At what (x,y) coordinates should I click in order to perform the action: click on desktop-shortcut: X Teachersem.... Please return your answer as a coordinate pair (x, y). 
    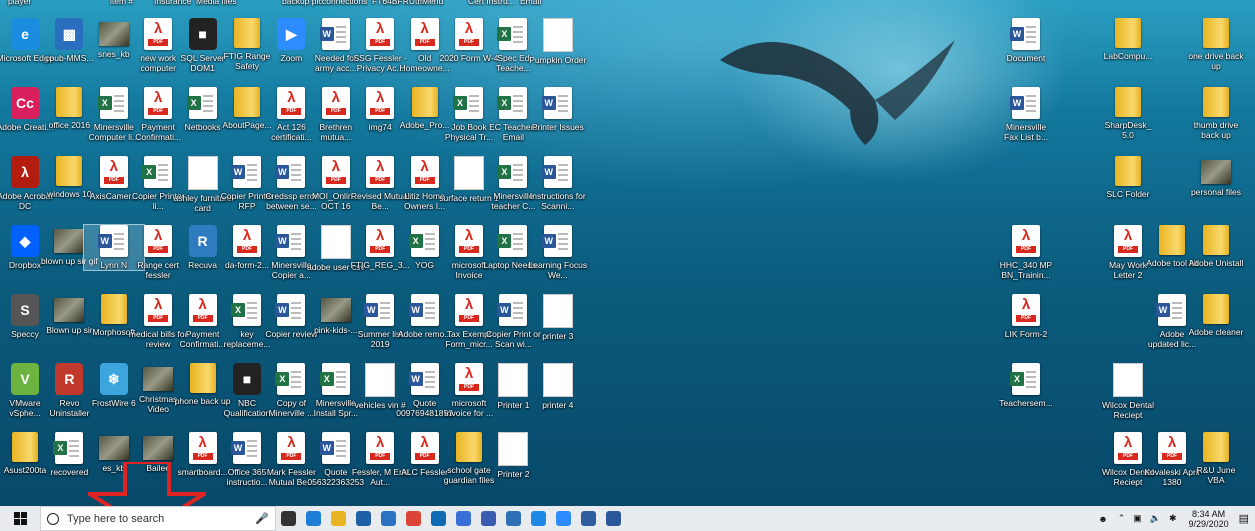
    Looking at the image, I should click on (1026, 385).